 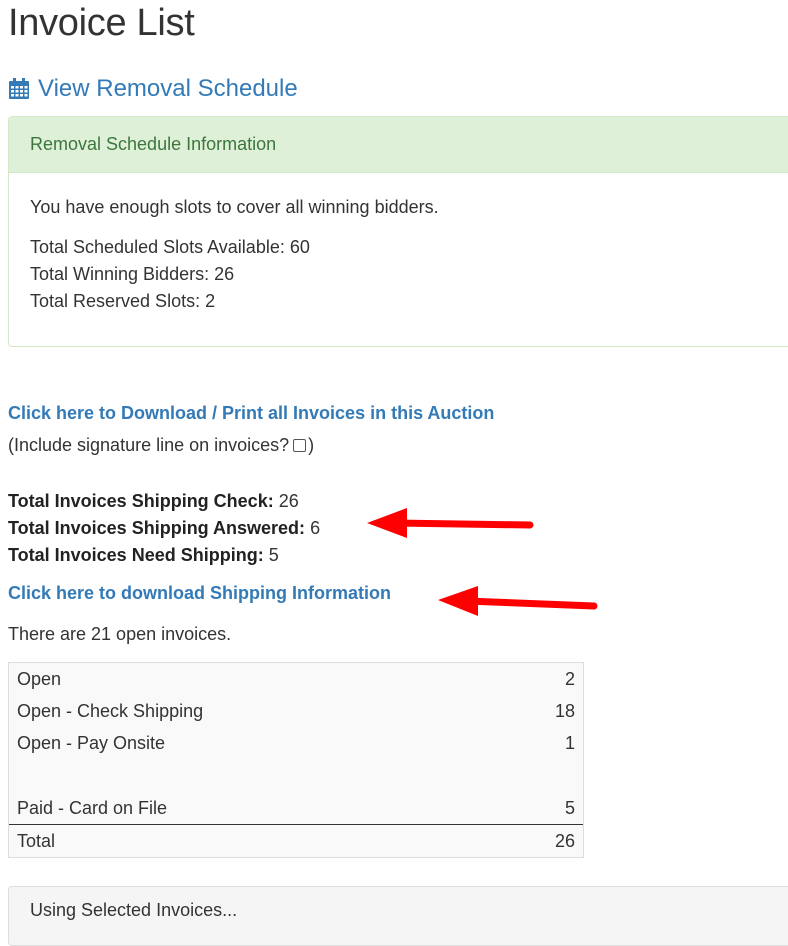 What do you see at coordinates (132, 274) in the screenshot?
I see `total-winning-bidders: Total Winning Bidders: 26` at bounding box center [132, 274].